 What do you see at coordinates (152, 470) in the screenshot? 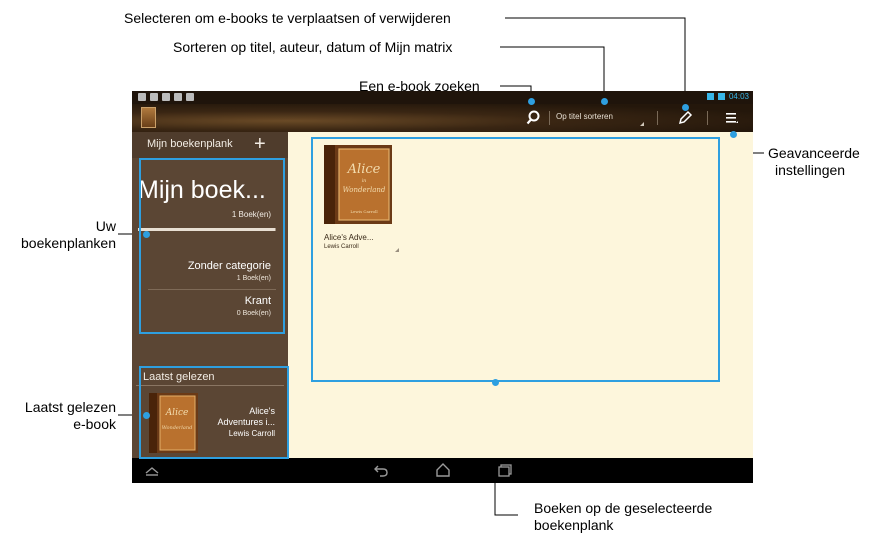
I see `collapse-icon` at bounding box center [152, 470].